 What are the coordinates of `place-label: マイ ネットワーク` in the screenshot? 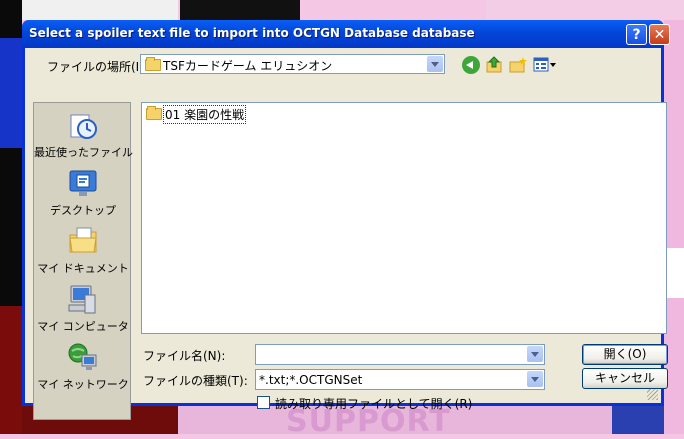 It's located at (83, 384).